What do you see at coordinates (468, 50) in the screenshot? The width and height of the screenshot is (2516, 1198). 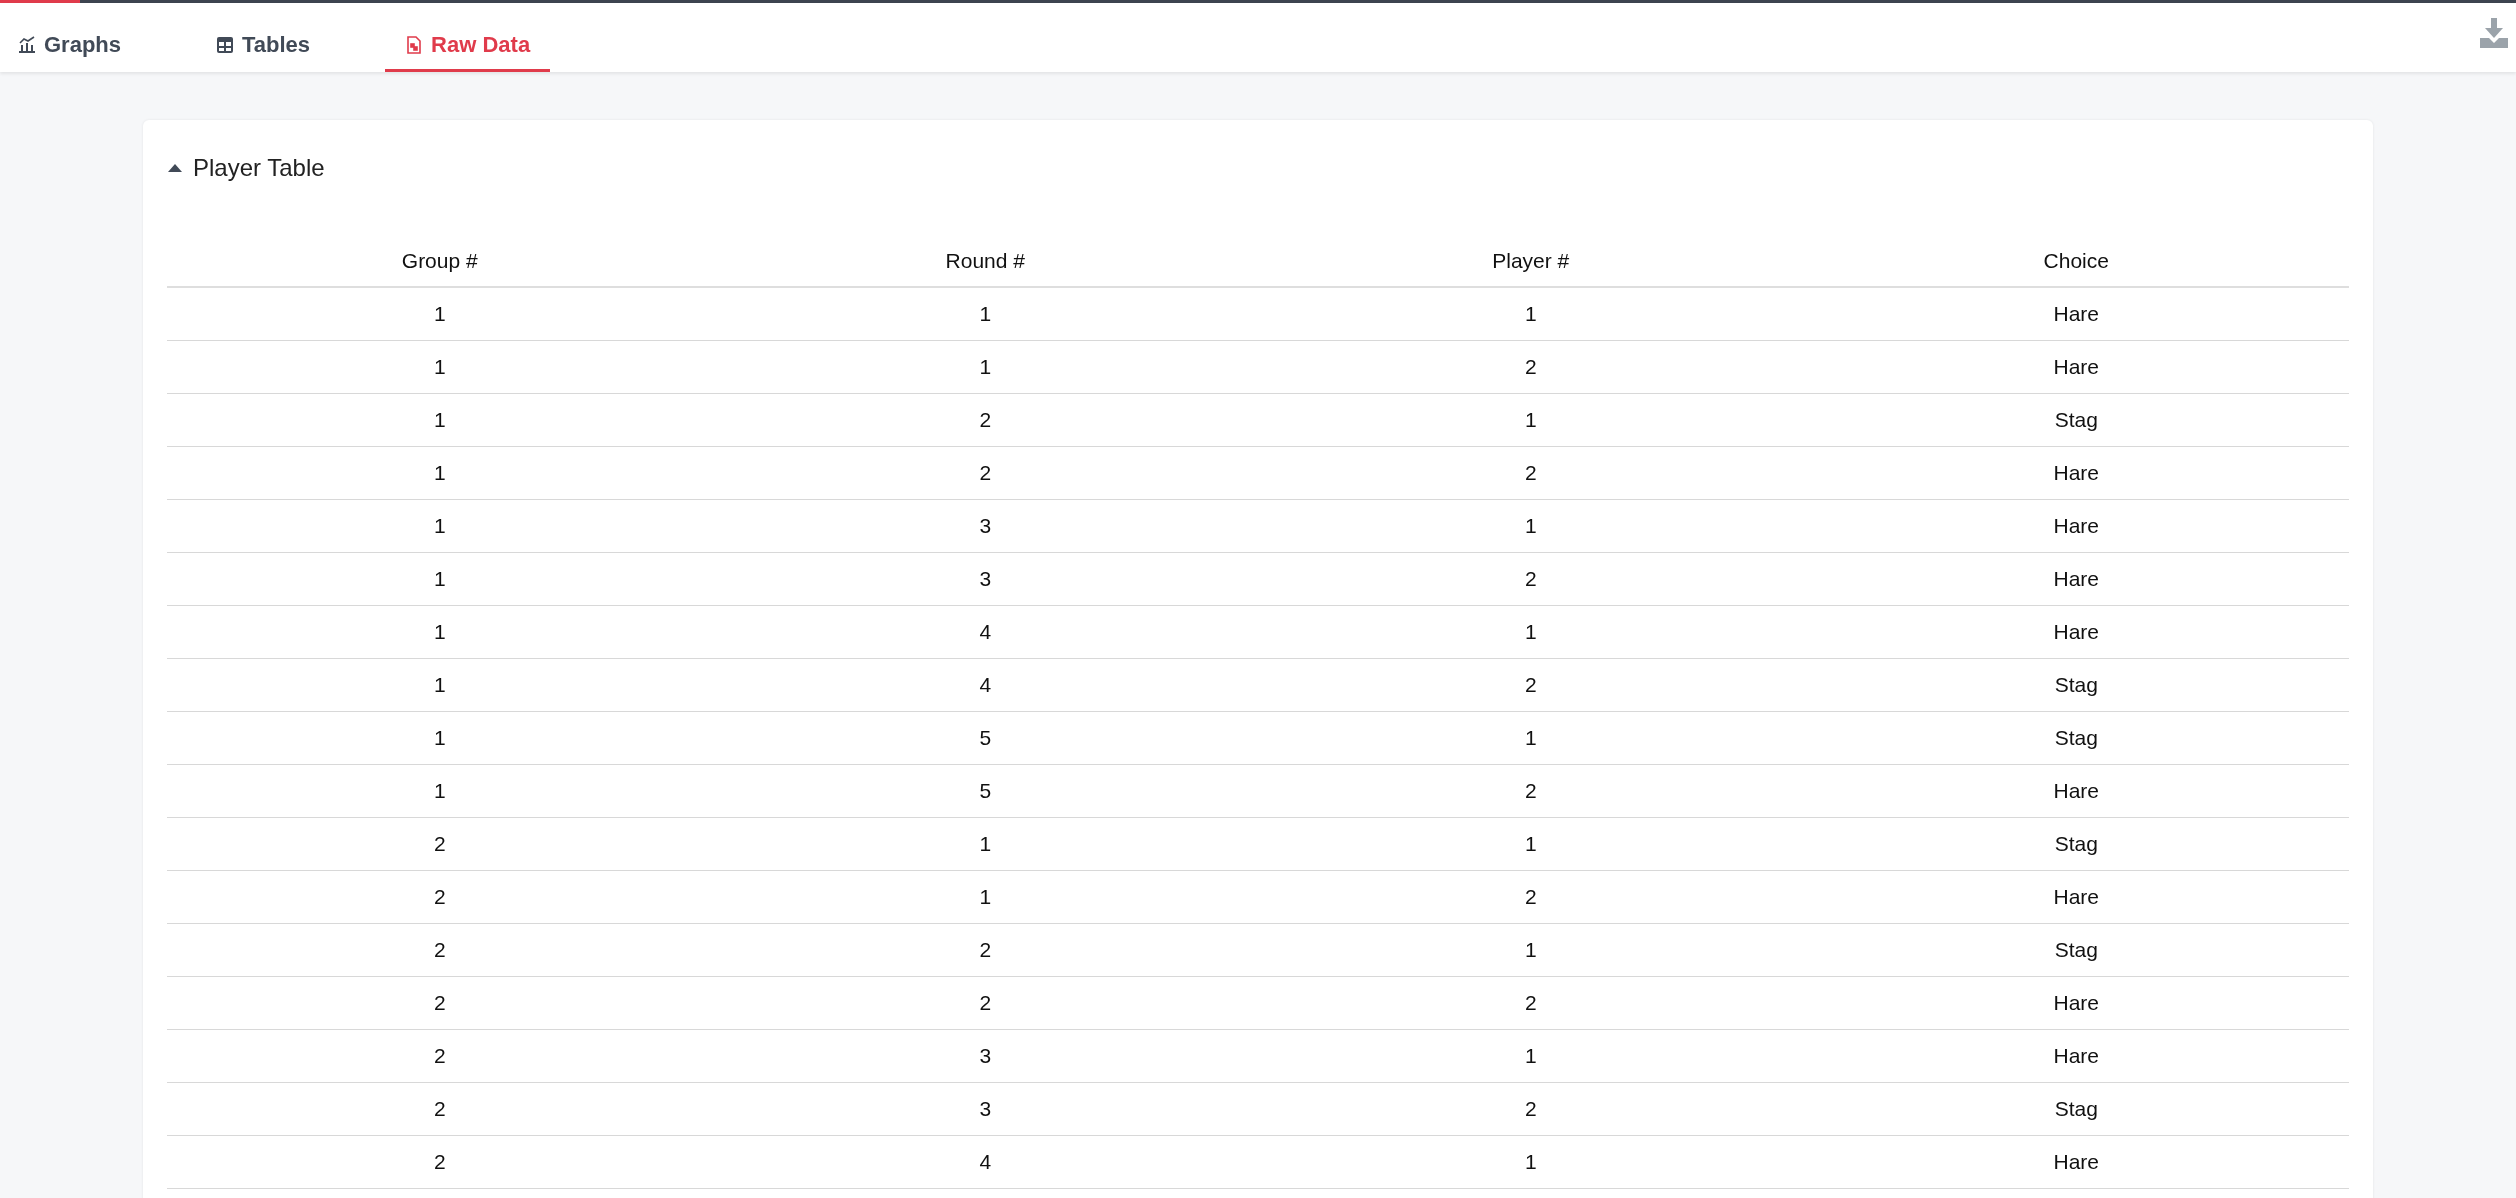 I see `tab: Raw Data` at bounding box center [468, 50].